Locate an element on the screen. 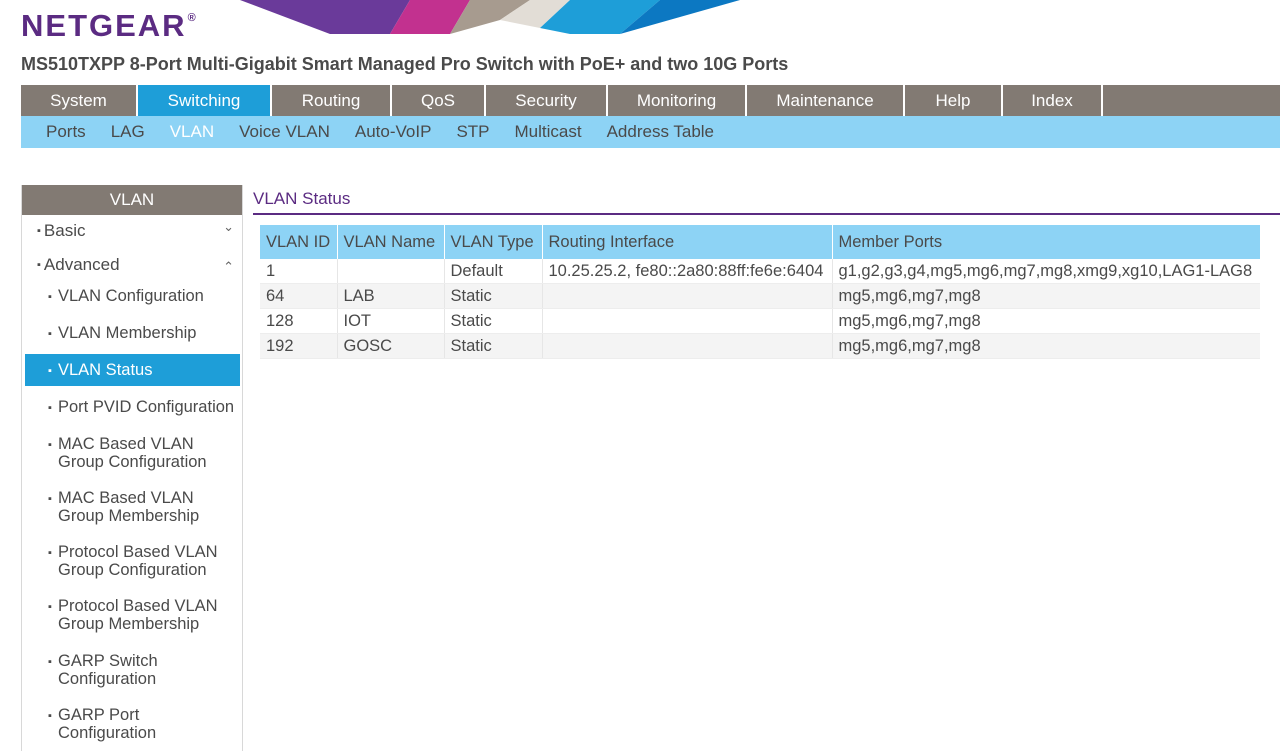 This screenshot has height=751, width=1280. subtab-multicast: Multicast is located at coordinates (548, 132).